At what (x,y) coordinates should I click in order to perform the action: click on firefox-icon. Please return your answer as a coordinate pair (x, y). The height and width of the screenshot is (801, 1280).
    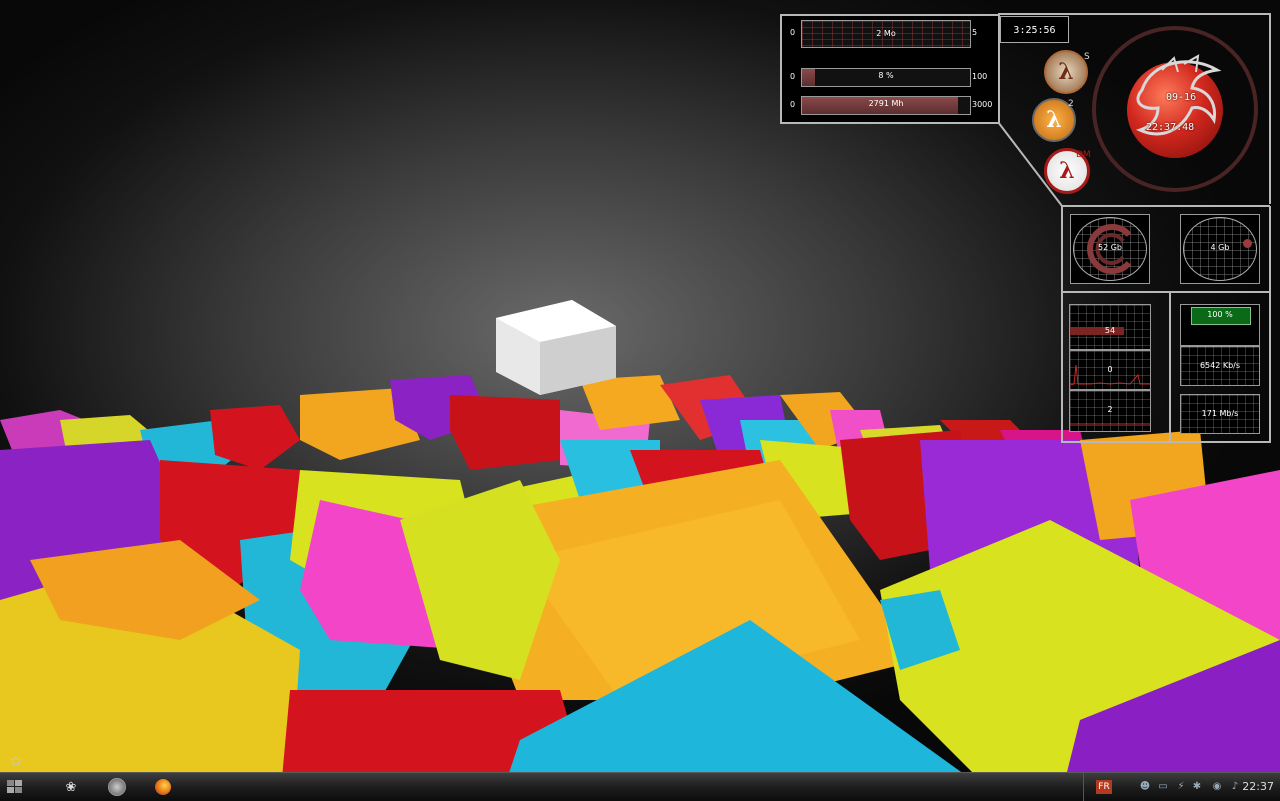
    Looking at the image, I should click on (163, 787).